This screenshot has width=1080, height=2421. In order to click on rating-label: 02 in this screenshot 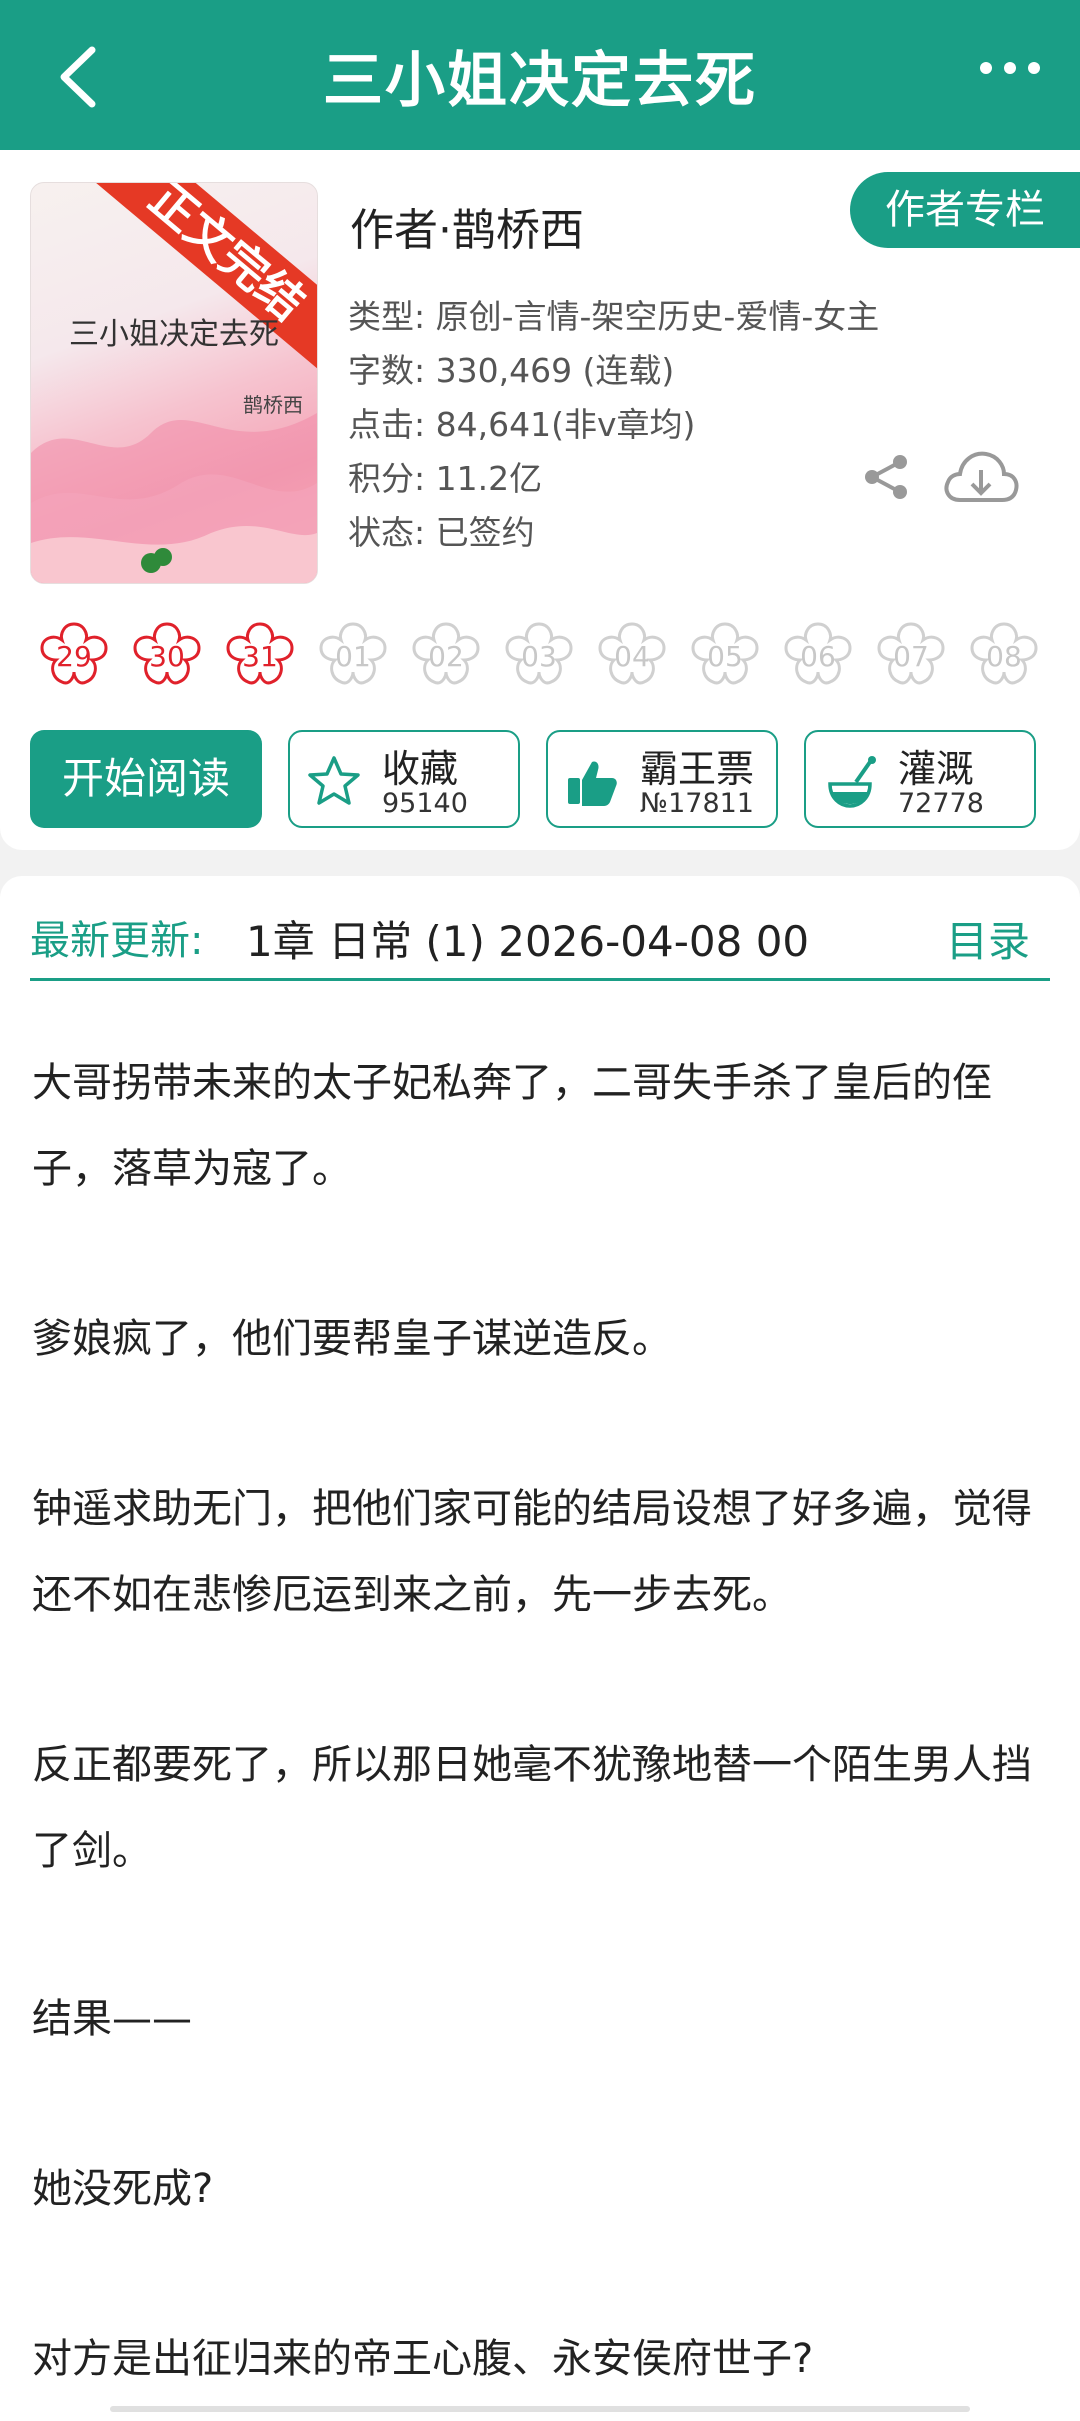, I will do `click(446, 656)`.